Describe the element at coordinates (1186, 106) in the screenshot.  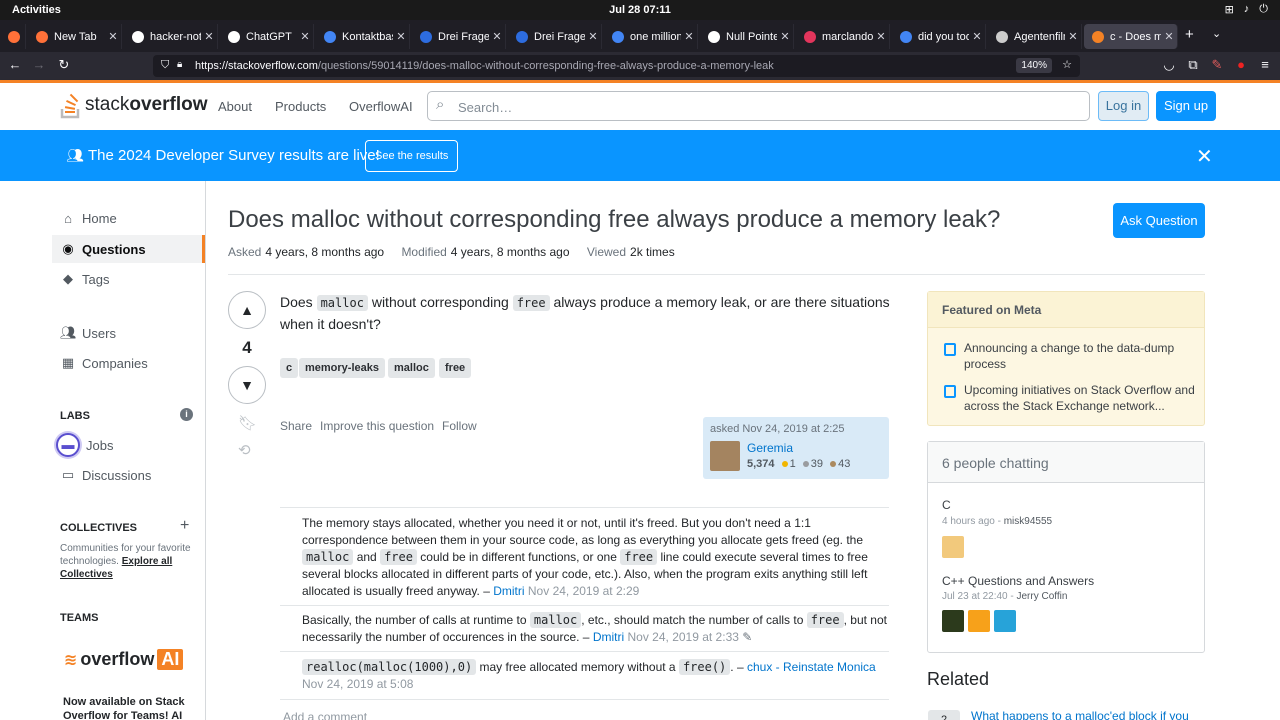
I see `signup-button: Sign up` at that location.